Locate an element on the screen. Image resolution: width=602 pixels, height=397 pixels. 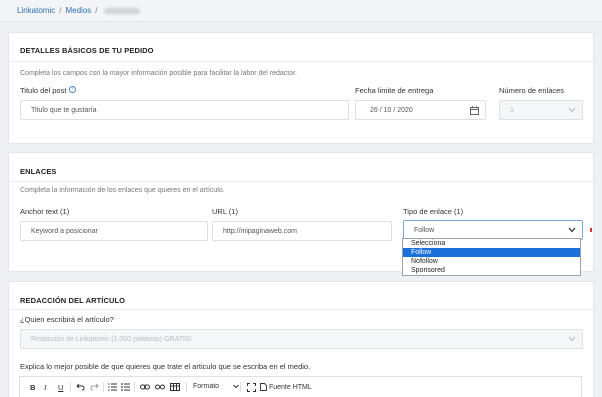
anchor-text-placeholder: Keyword a posicionar is located at coordinates (64, 231).